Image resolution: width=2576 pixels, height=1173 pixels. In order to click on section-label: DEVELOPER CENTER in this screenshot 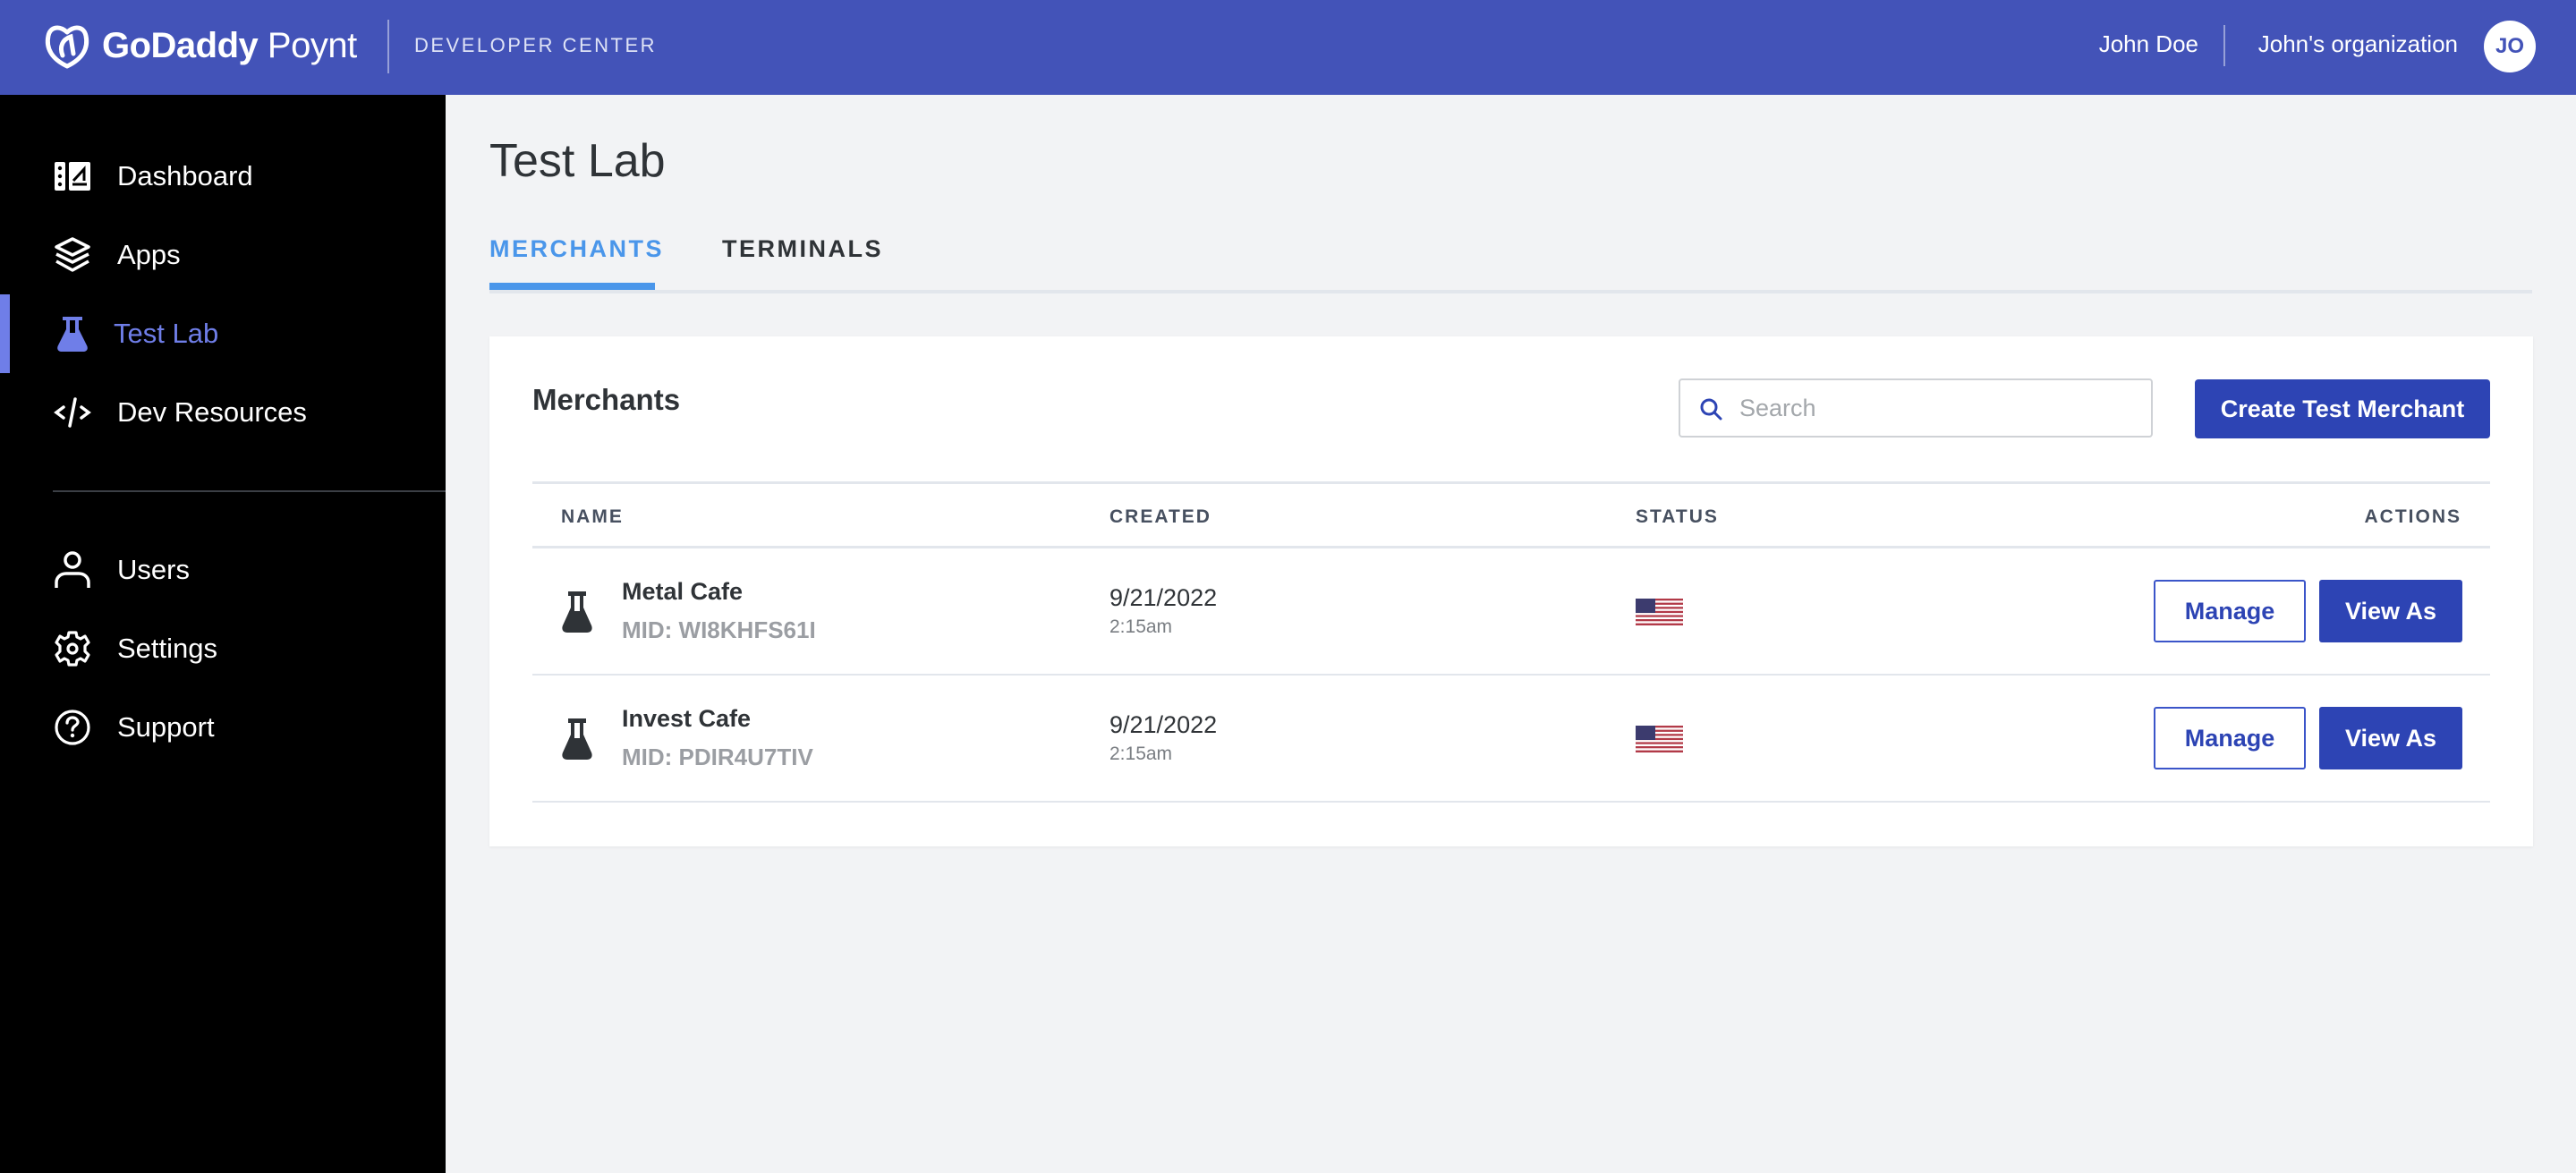, I will do `click(536, 45)`.